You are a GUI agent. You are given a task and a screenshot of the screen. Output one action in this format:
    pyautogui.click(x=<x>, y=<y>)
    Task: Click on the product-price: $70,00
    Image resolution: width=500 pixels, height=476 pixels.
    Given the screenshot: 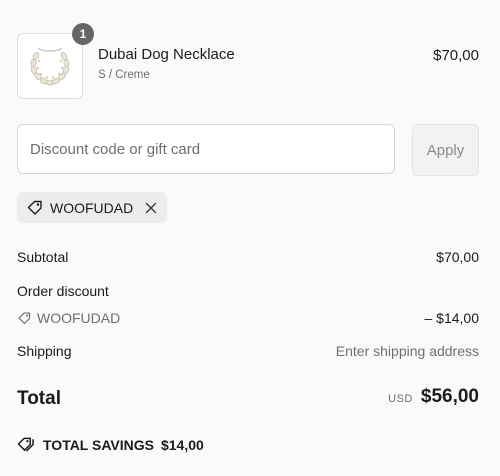 What is the action you would take?
    pyautogui.click(x=456, y=55)
    